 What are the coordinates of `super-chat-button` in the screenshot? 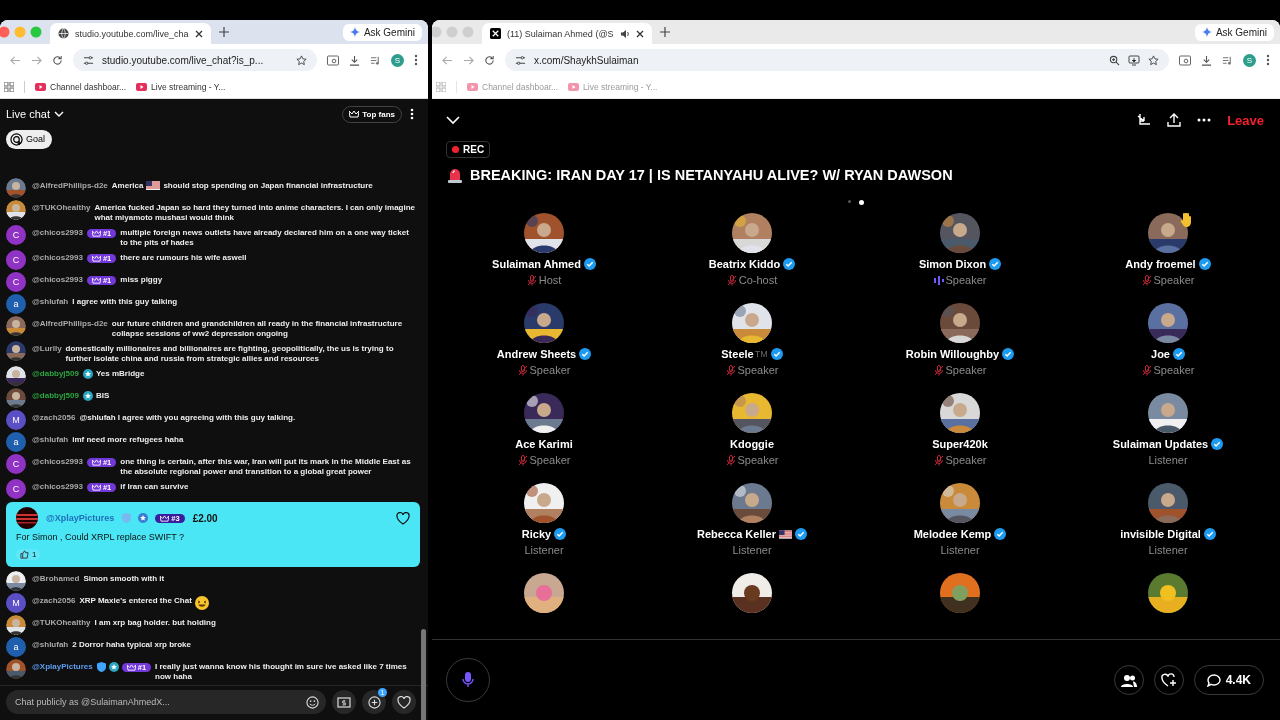 It's located at (344, 702).